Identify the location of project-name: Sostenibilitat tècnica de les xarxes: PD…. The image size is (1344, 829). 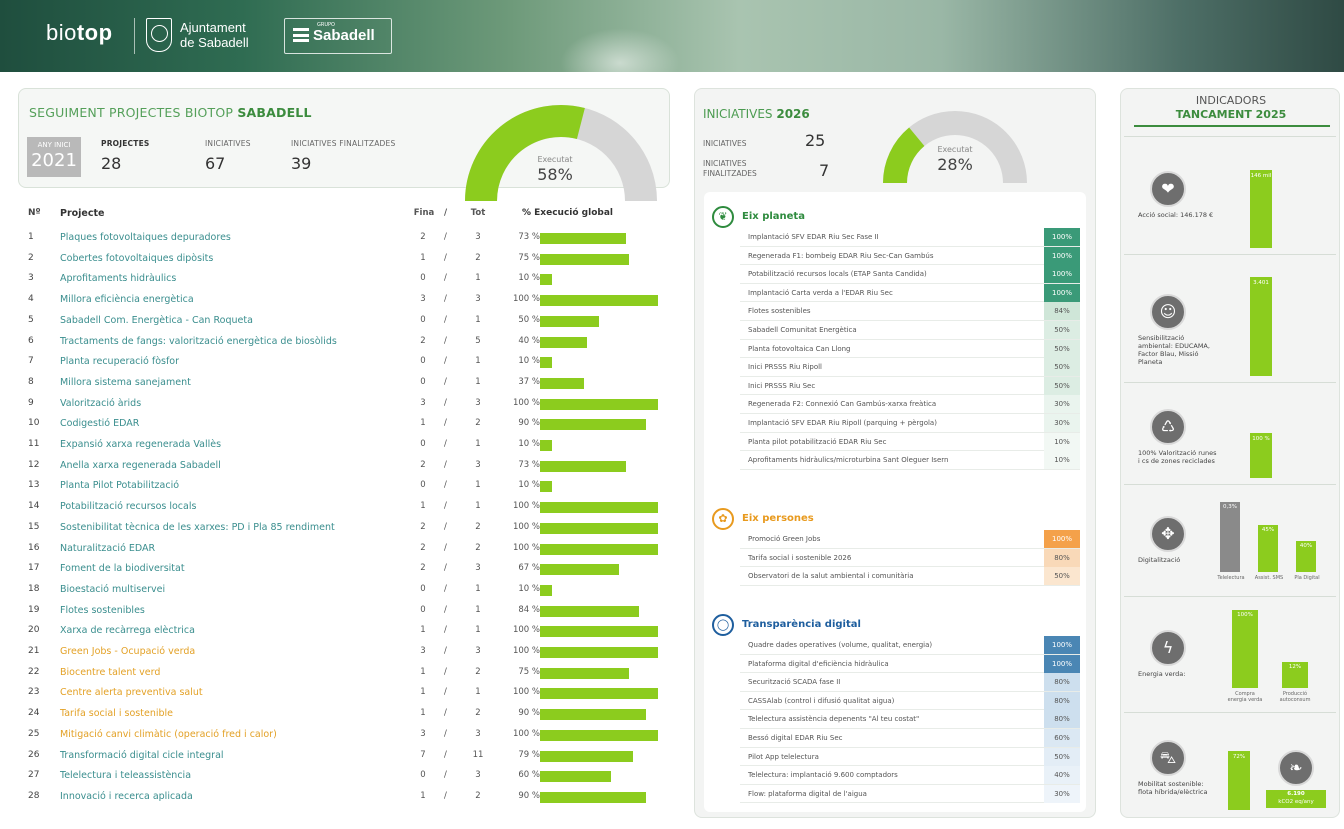
(197, 527).